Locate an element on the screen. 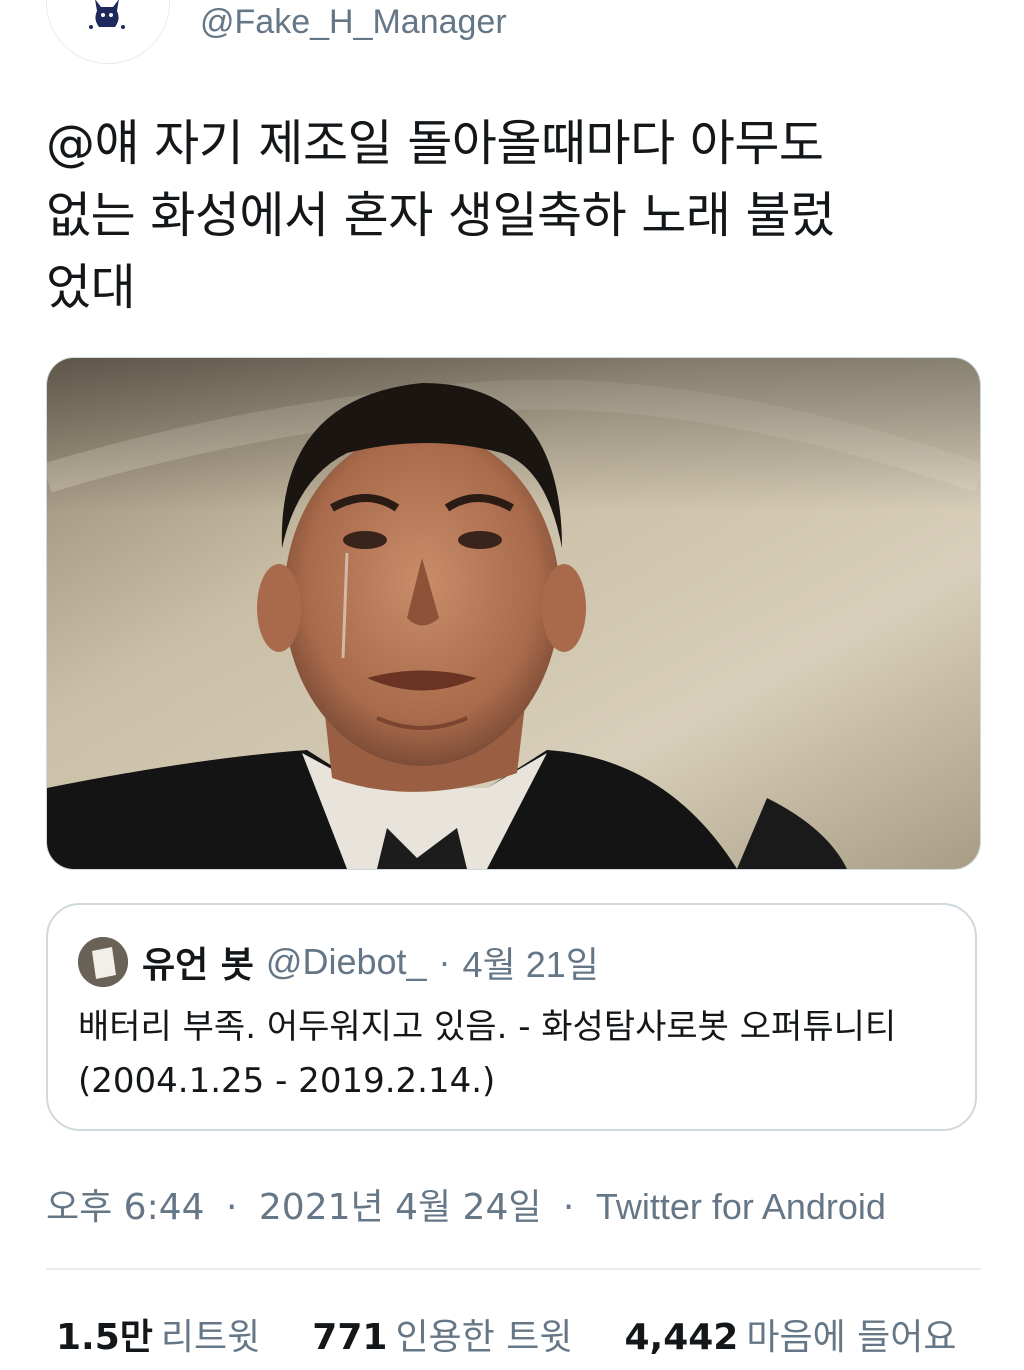  retweets-label: 리트윗 is located at coordinates (210, 1337).